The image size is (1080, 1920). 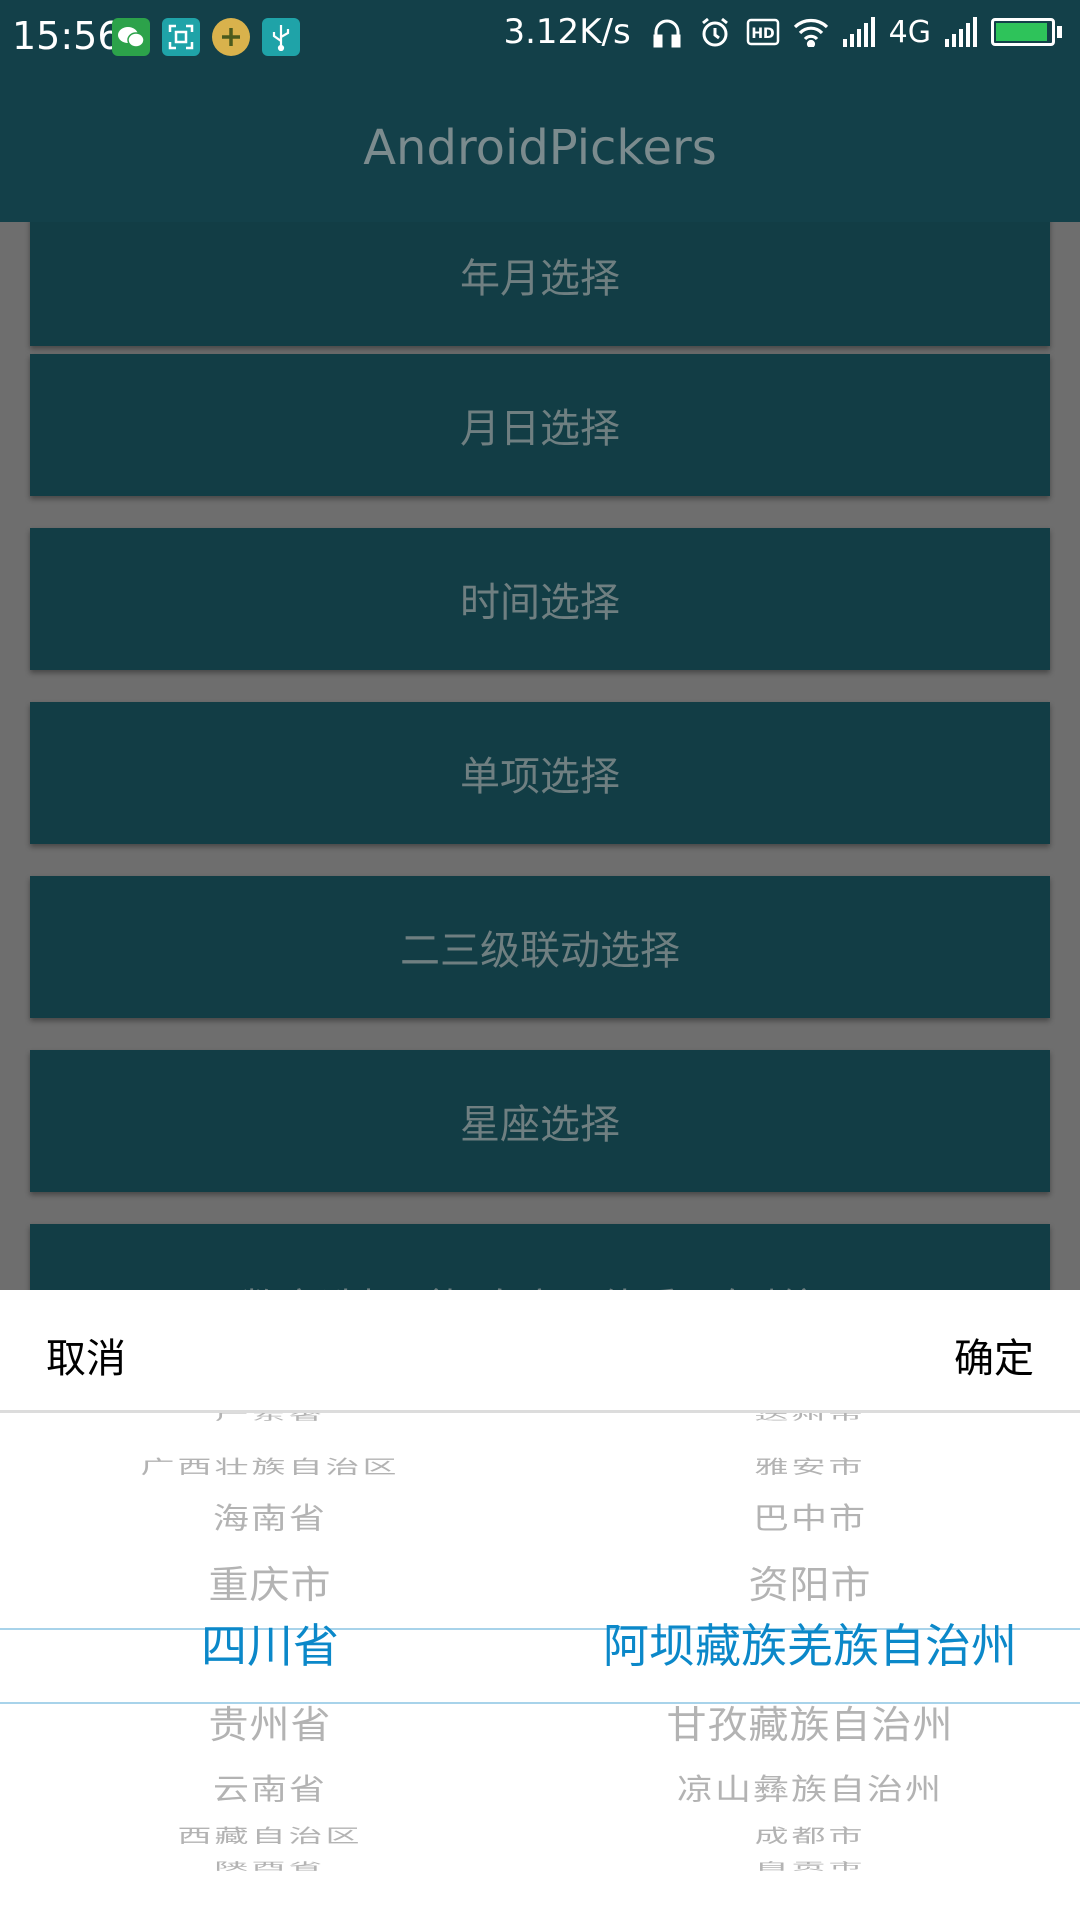 What do you see at coordinates (270, 1643) in the screenshot?
I see `selected-province: 四川省` at bounding box center [270, 1643].